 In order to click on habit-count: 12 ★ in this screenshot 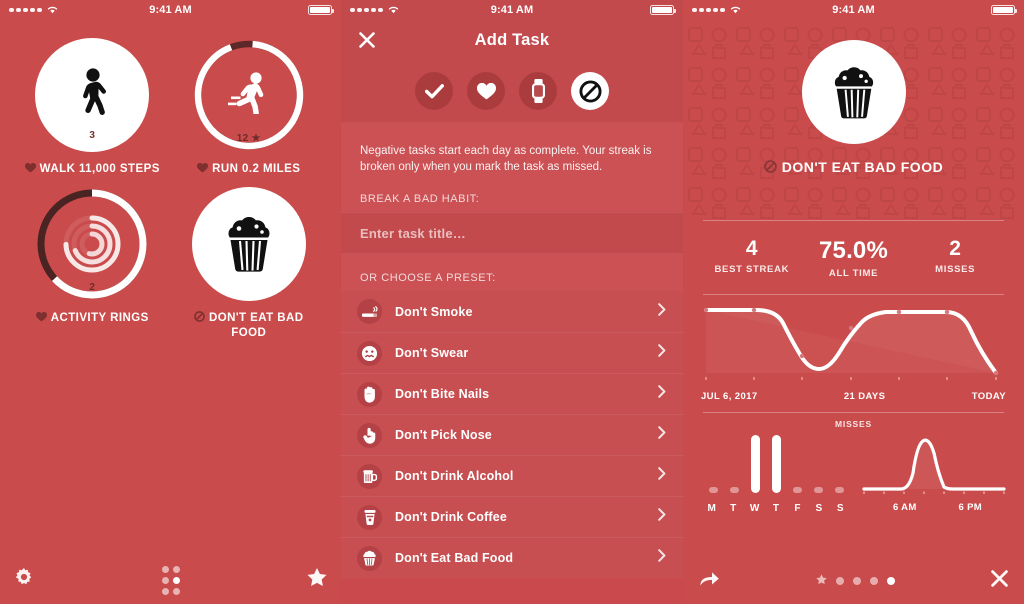, I will do `click(248, 138)`.